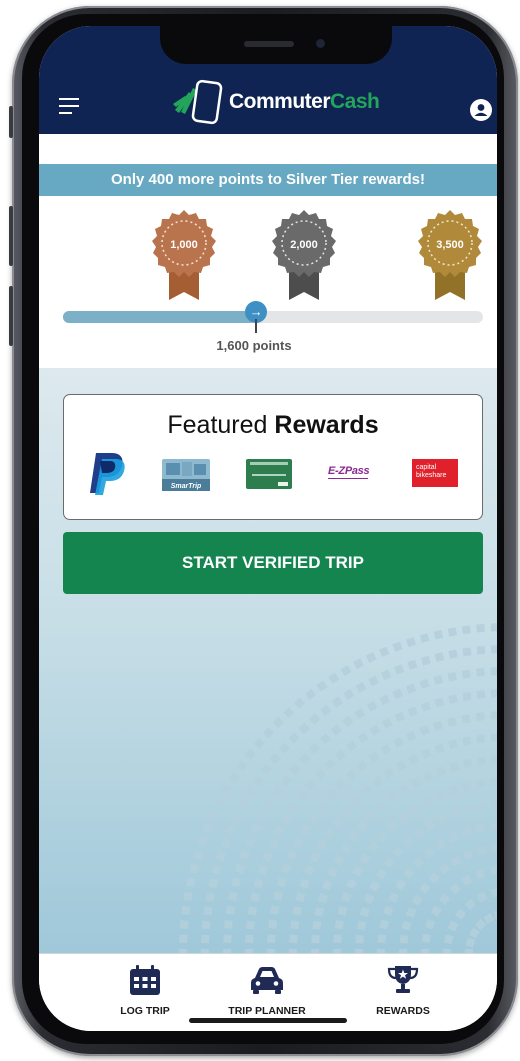 This screenshot has height=1061, width=520. Describe the element at coordinates (273, 563) in the screenshot. I see `start-verified-trip-button: START VERIFIED TRIP` at that location.